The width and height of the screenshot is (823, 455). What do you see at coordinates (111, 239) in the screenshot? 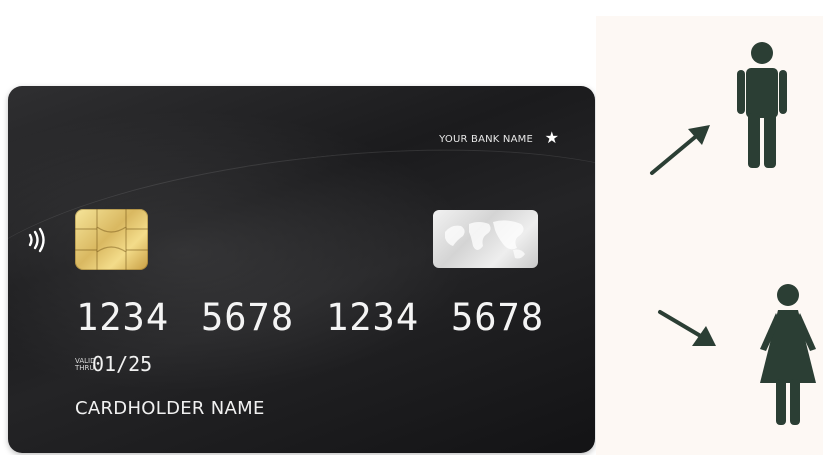
I see `chip-icon` at bounding box center [111, 239].